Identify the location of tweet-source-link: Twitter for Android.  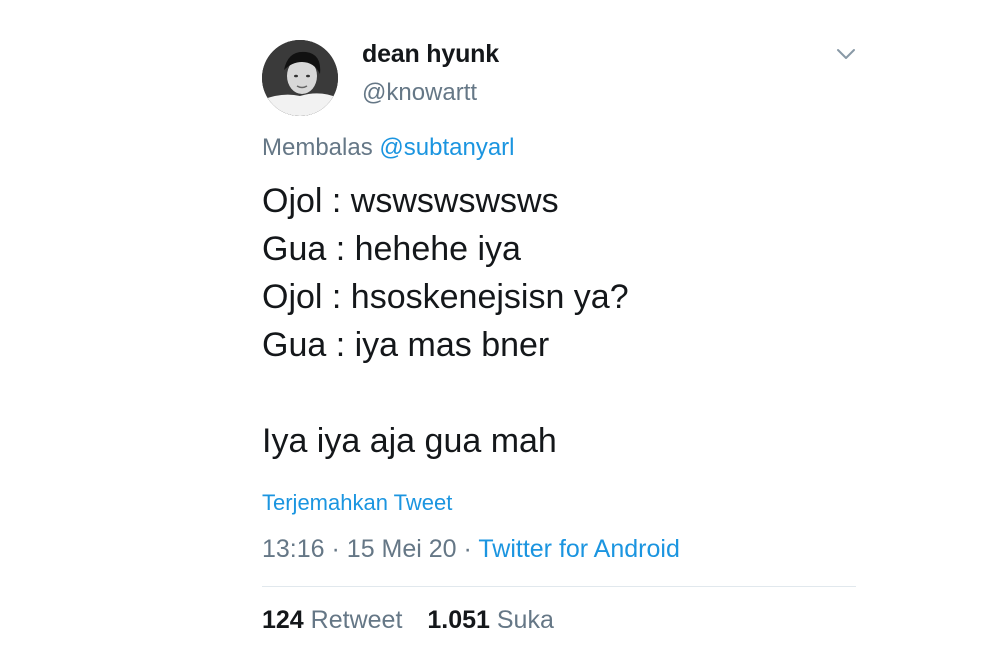
(578, 549).